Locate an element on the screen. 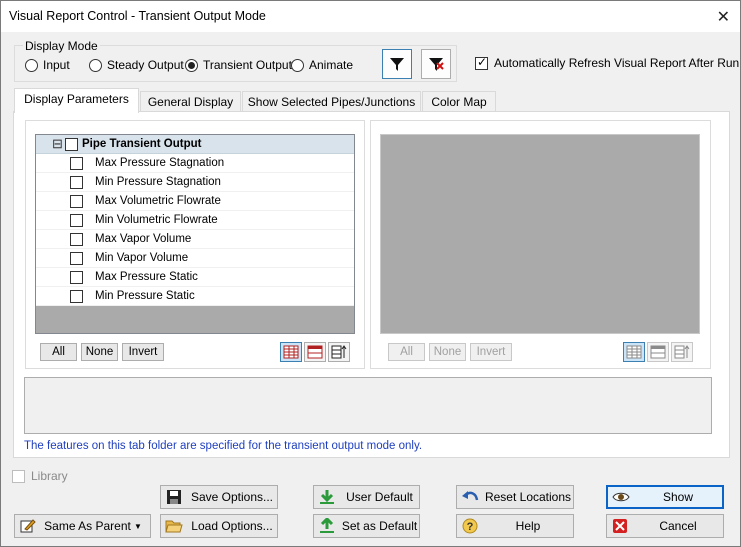 Image resolution: width=741 pixels, height=547 pixels. tab-general-display-label: General Display is located at coordinates (190, 102).